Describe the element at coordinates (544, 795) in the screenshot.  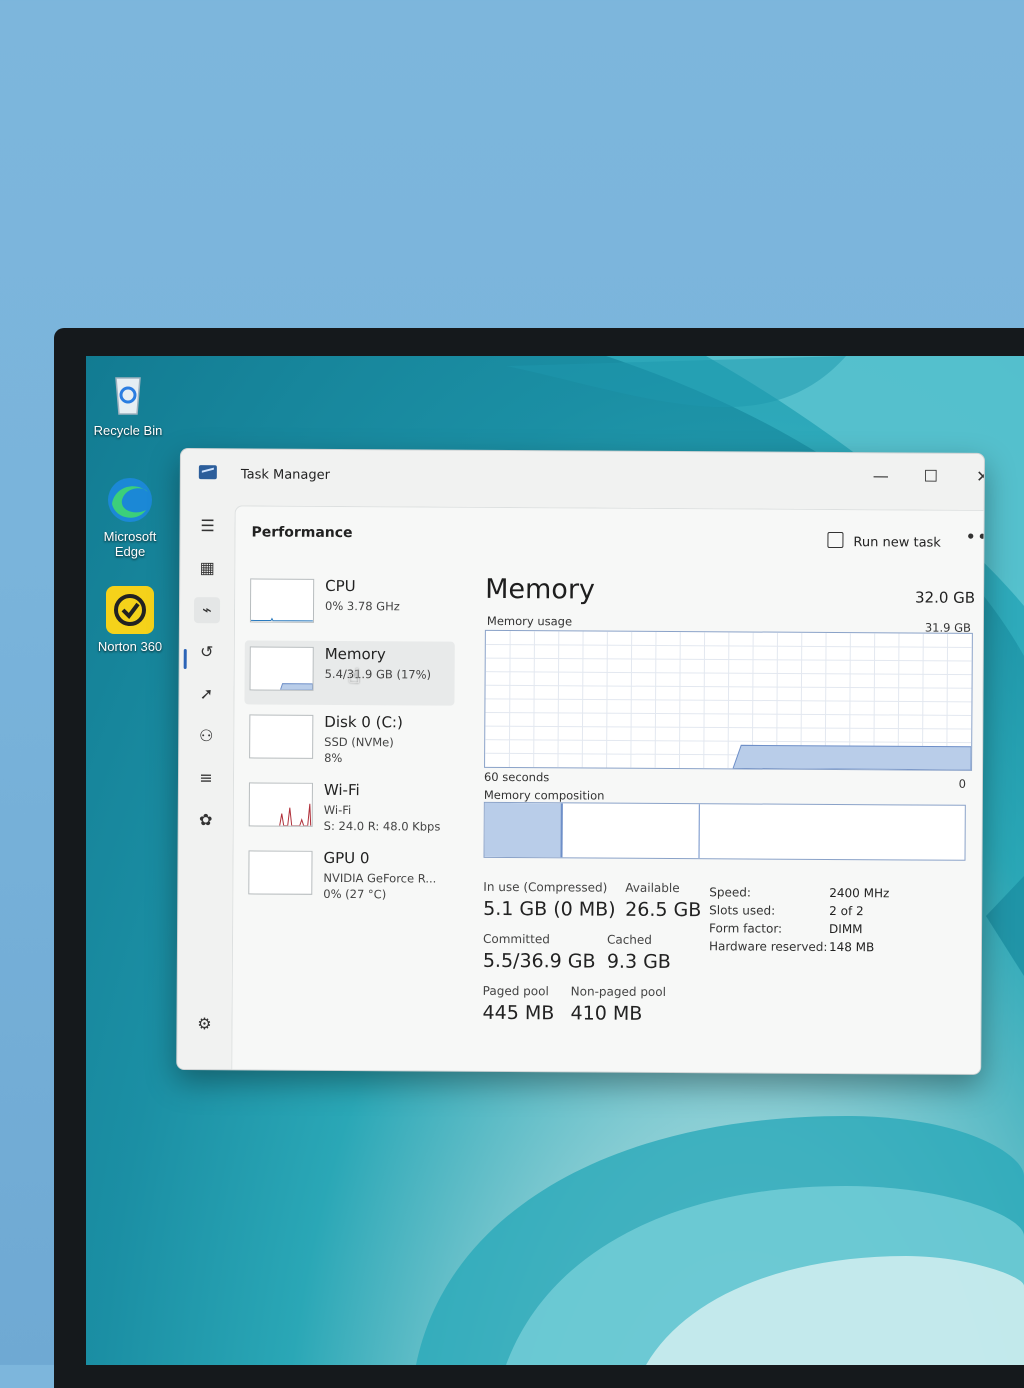
I see `memory-composition-label: Memory composition` at that location.